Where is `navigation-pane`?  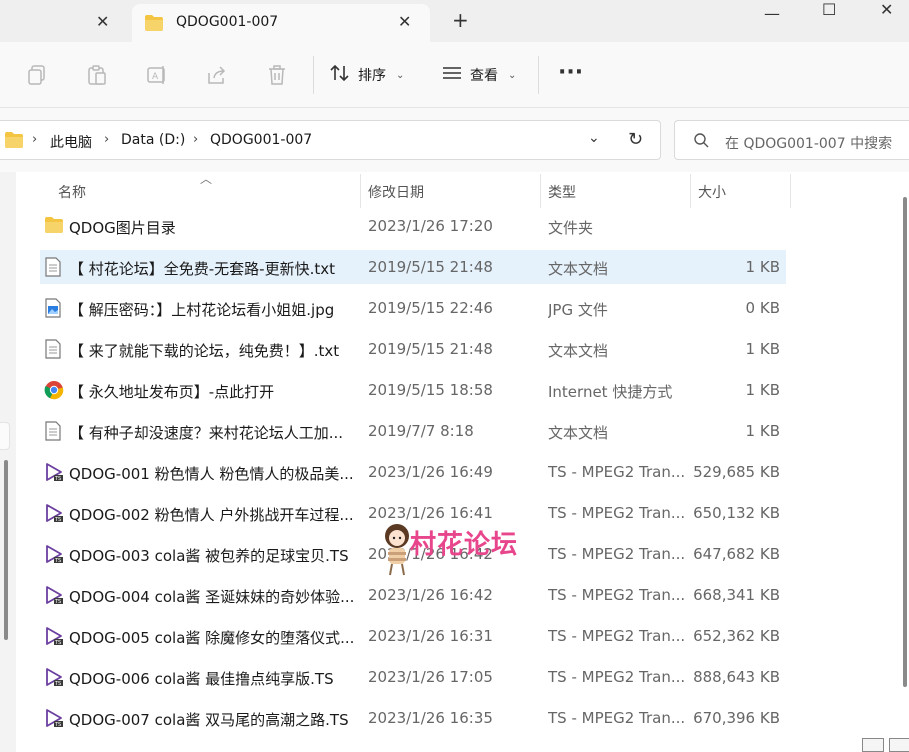 navigation-pane is located at coordinates (8, 462).